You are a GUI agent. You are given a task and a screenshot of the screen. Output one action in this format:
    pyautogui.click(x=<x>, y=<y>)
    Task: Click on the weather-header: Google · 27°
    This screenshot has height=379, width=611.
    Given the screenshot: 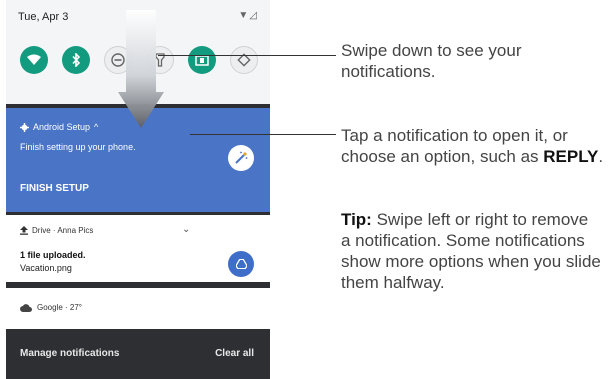 What is the action you would take?
    pyautogui.click(x=51, y=307)
    